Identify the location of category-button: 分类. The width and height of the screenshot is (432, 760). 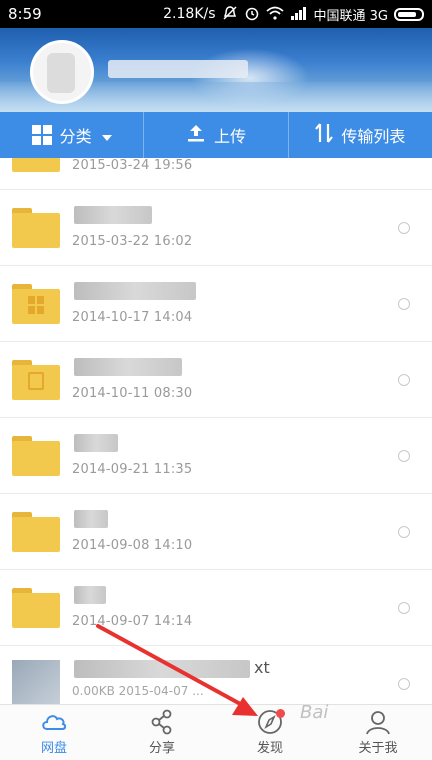
(71, 135).